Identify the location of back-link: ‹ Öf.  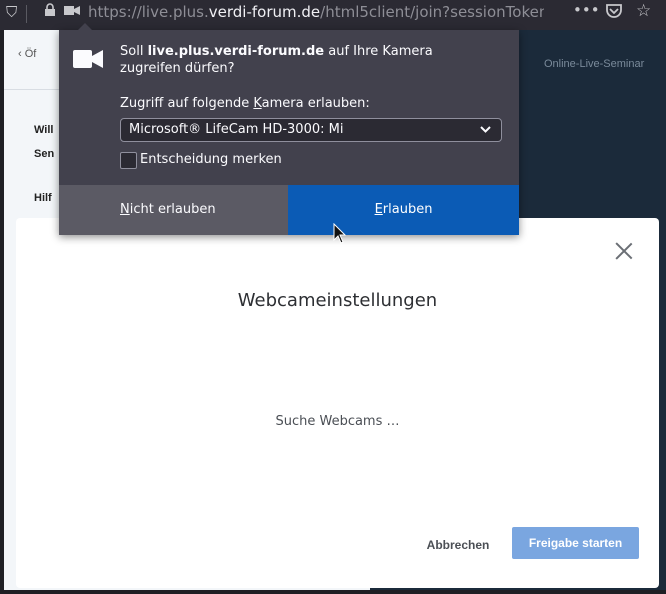
(27, 54).